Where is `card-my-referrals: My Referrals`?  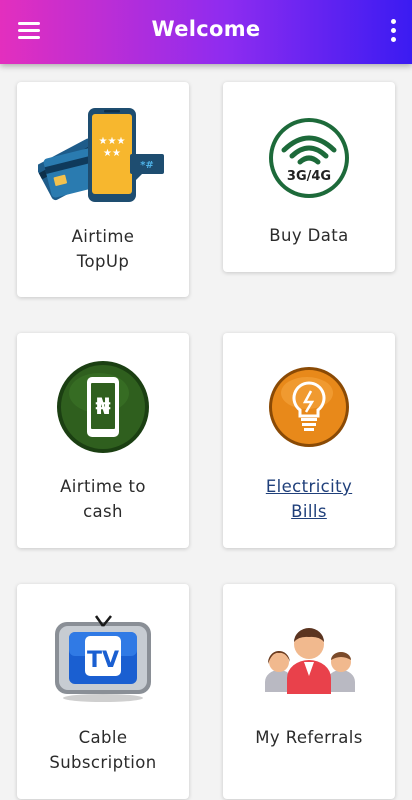
card-my-referrals: My Referrals is located at coordinates (309, 691).